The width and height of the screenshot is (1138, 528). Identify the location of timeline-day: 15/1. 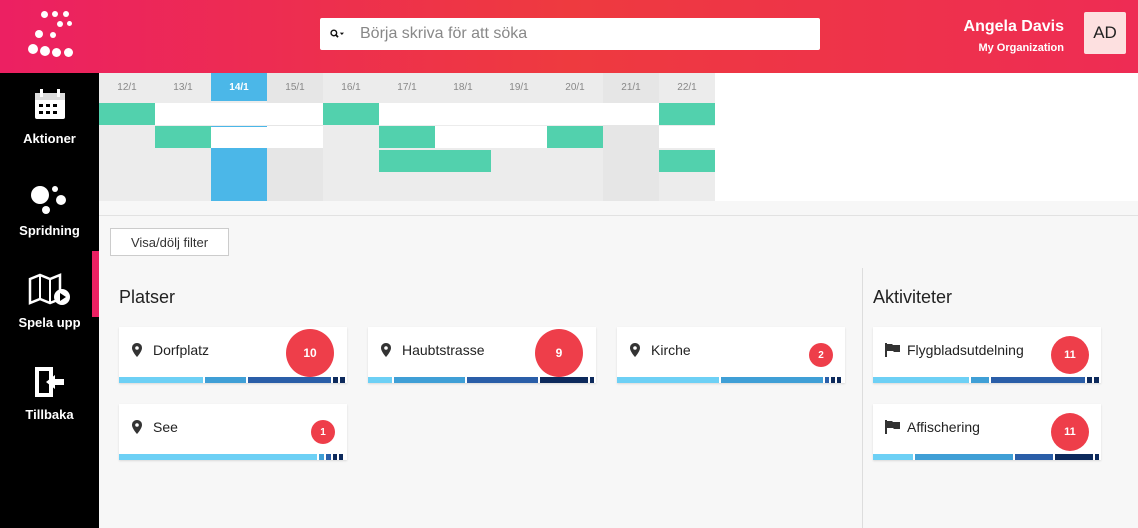
(295, 137).